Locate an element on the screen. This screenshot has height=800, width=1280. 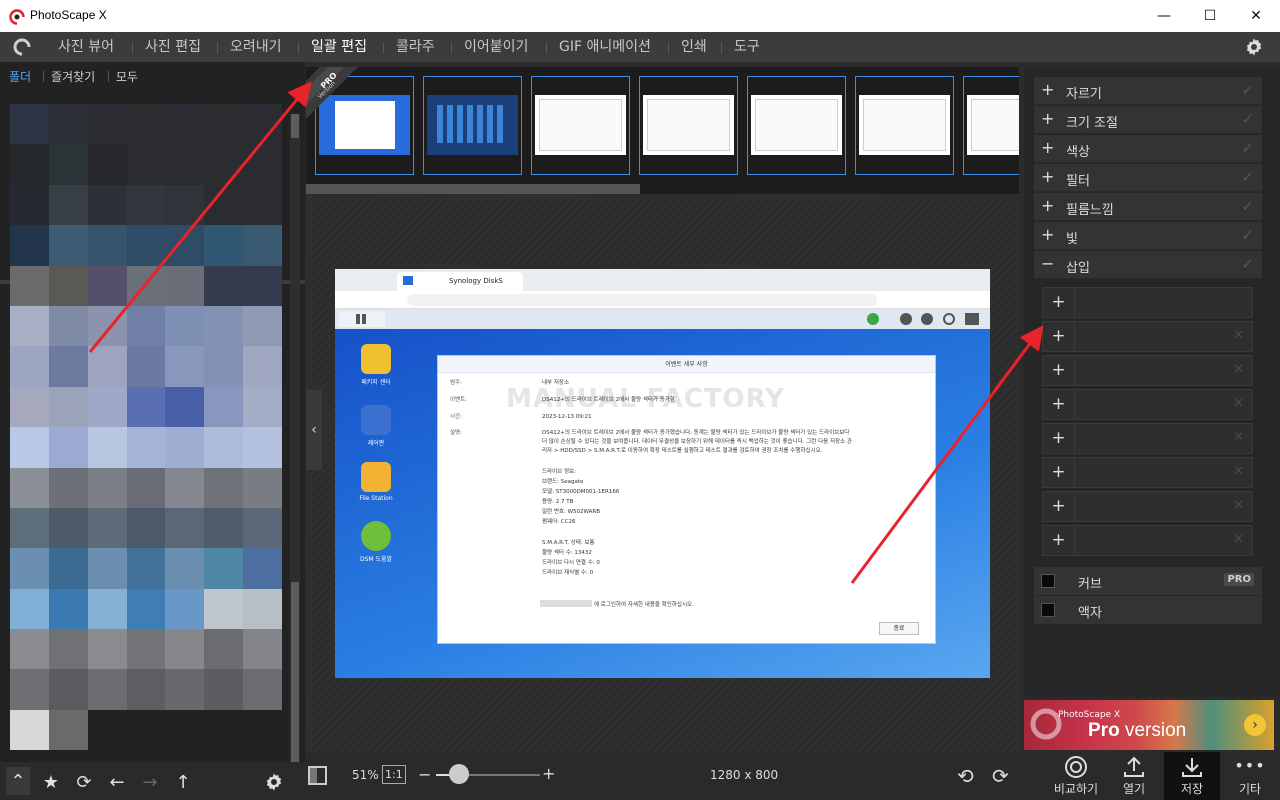
collapse-left-panel-button: ‹ is located at coordinates (314, 430).